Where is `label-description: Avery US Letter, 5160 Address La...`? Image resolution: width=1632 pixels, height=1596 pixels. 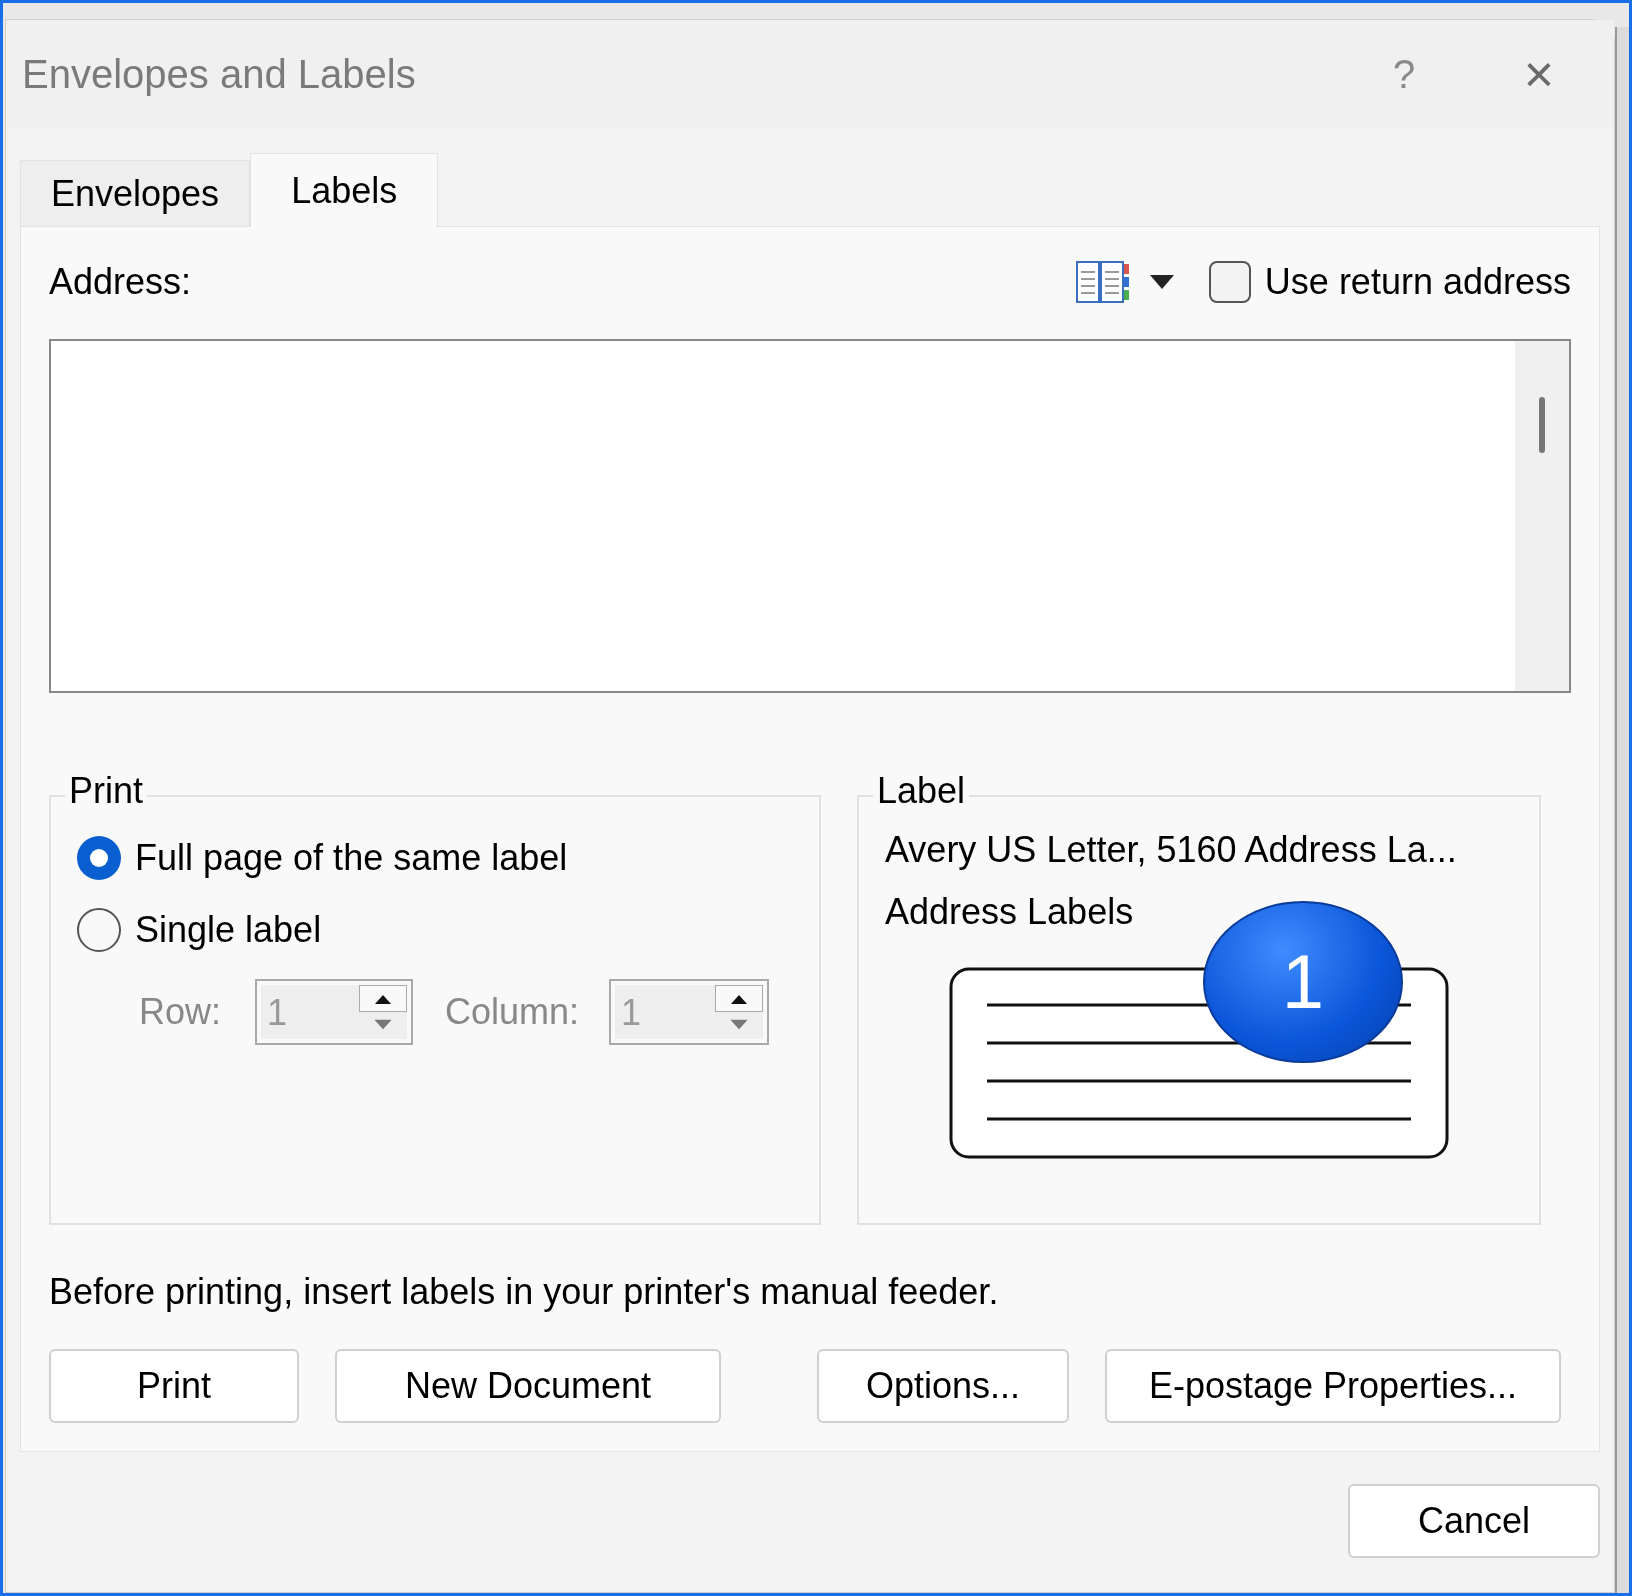 label-description: Avery US Letter, 5160 Address La... is located at coordinates (1171, 850).